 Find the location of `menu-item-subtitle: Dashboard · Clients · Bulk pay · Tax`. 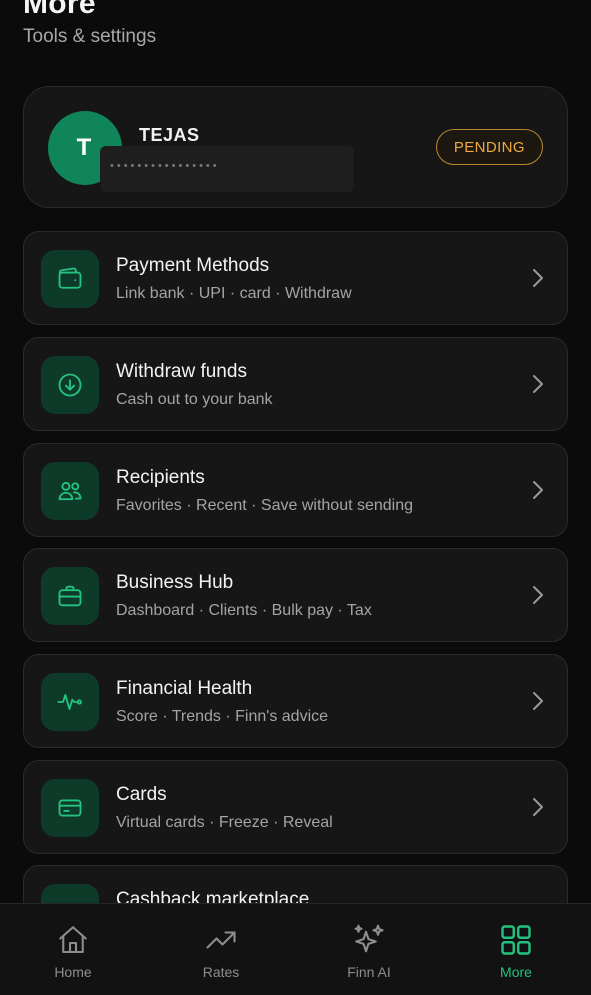

menu-item-subtitle: Dashboard · Clients · Bulk pay · Tax is located at coordinates (244, 610).